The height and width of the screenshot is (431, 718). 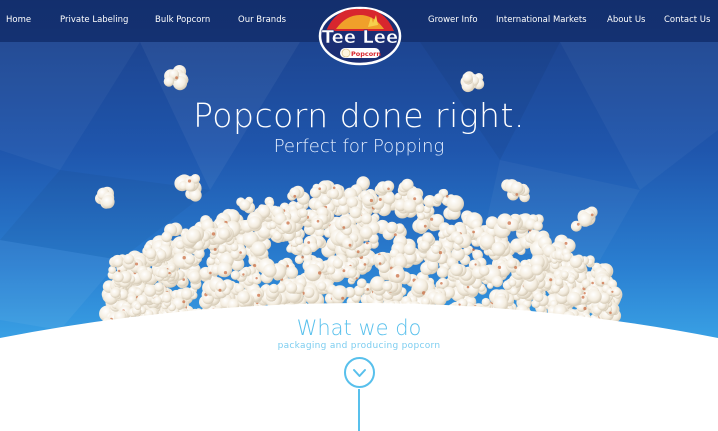 What do you see at coordinates (359, 328) in the screenshot?
I see `what-we-do-heading: What we do` at bounding box center [359, 328].